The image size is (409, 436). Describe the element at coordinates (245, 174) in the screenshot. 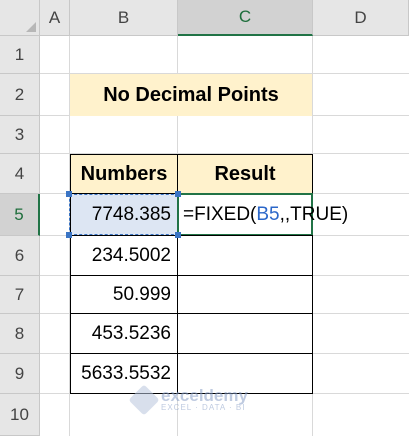

I see `header-result: Result` at that location.